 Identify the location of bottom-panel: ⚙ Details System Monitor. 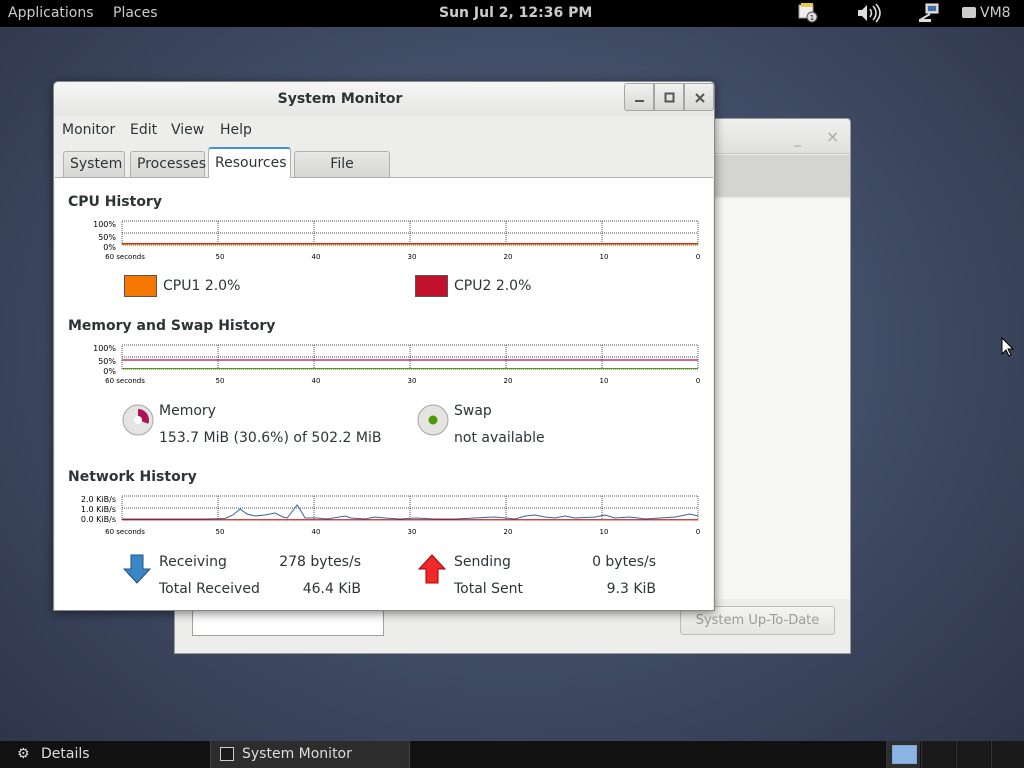
(512, 754).